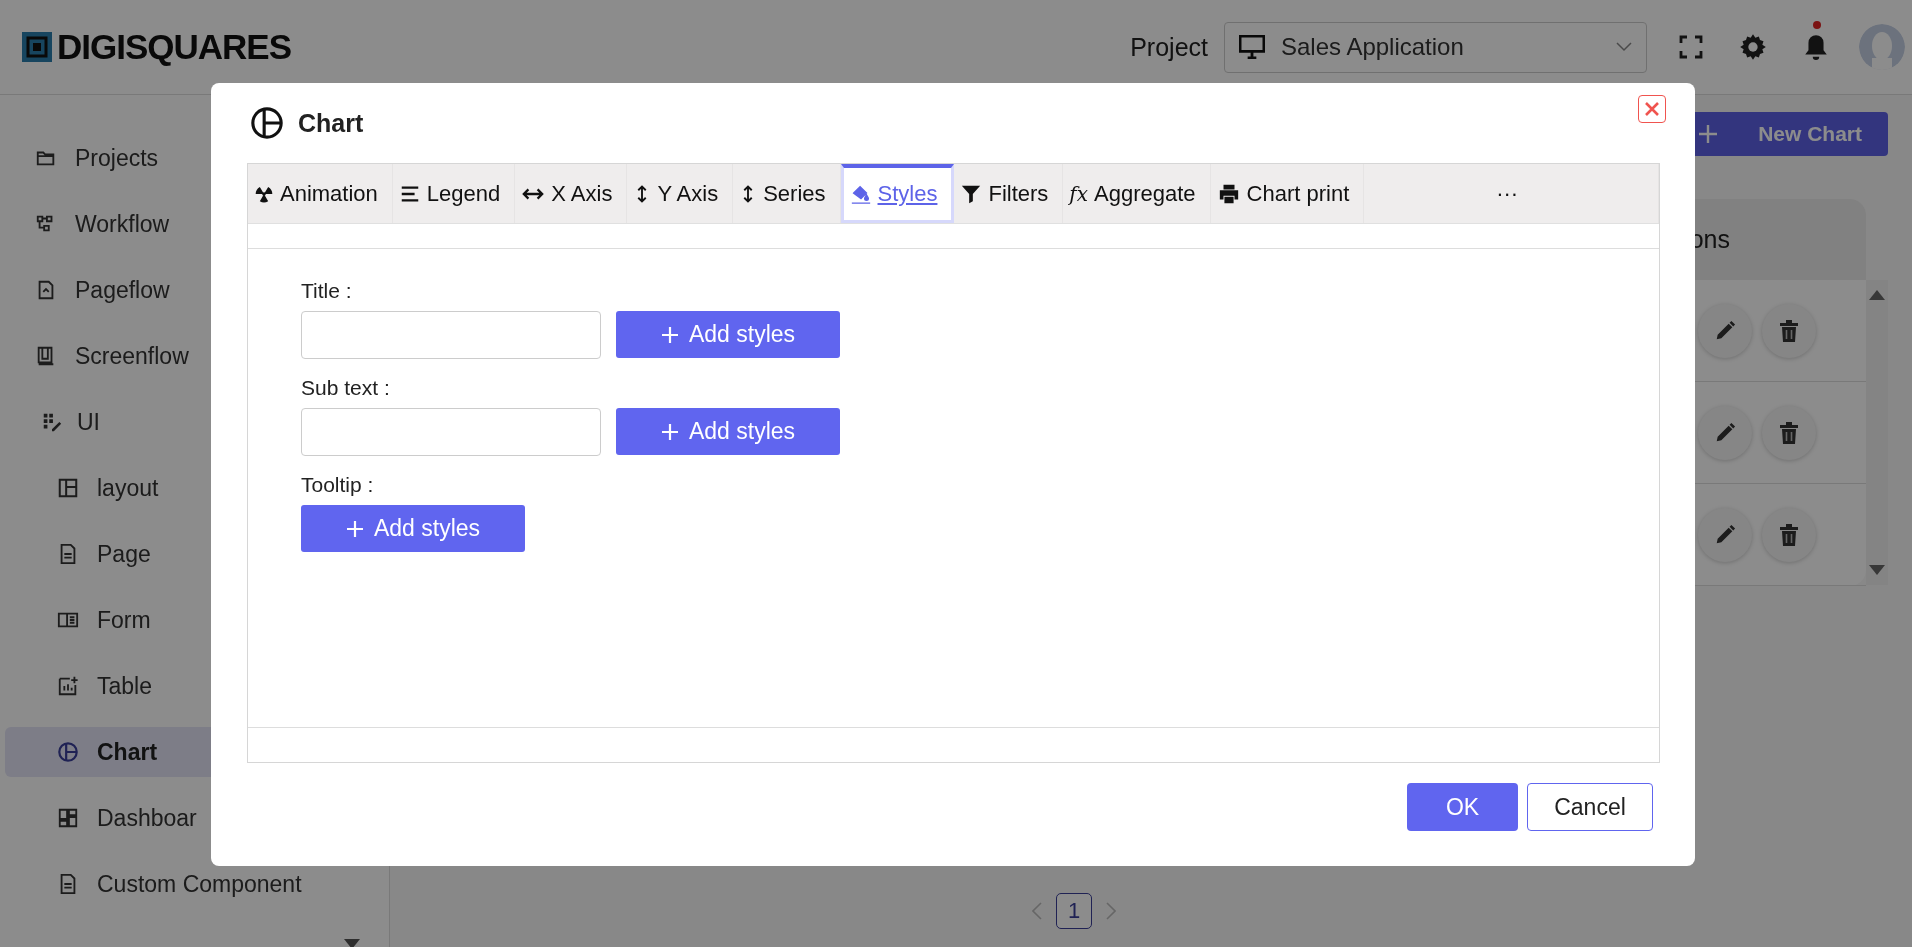 The height and width of the screenshot is (947, 1912). Describe the element at coordinates (1624, 47) in the screenshot. I see `chevron-down-icon` at that location.